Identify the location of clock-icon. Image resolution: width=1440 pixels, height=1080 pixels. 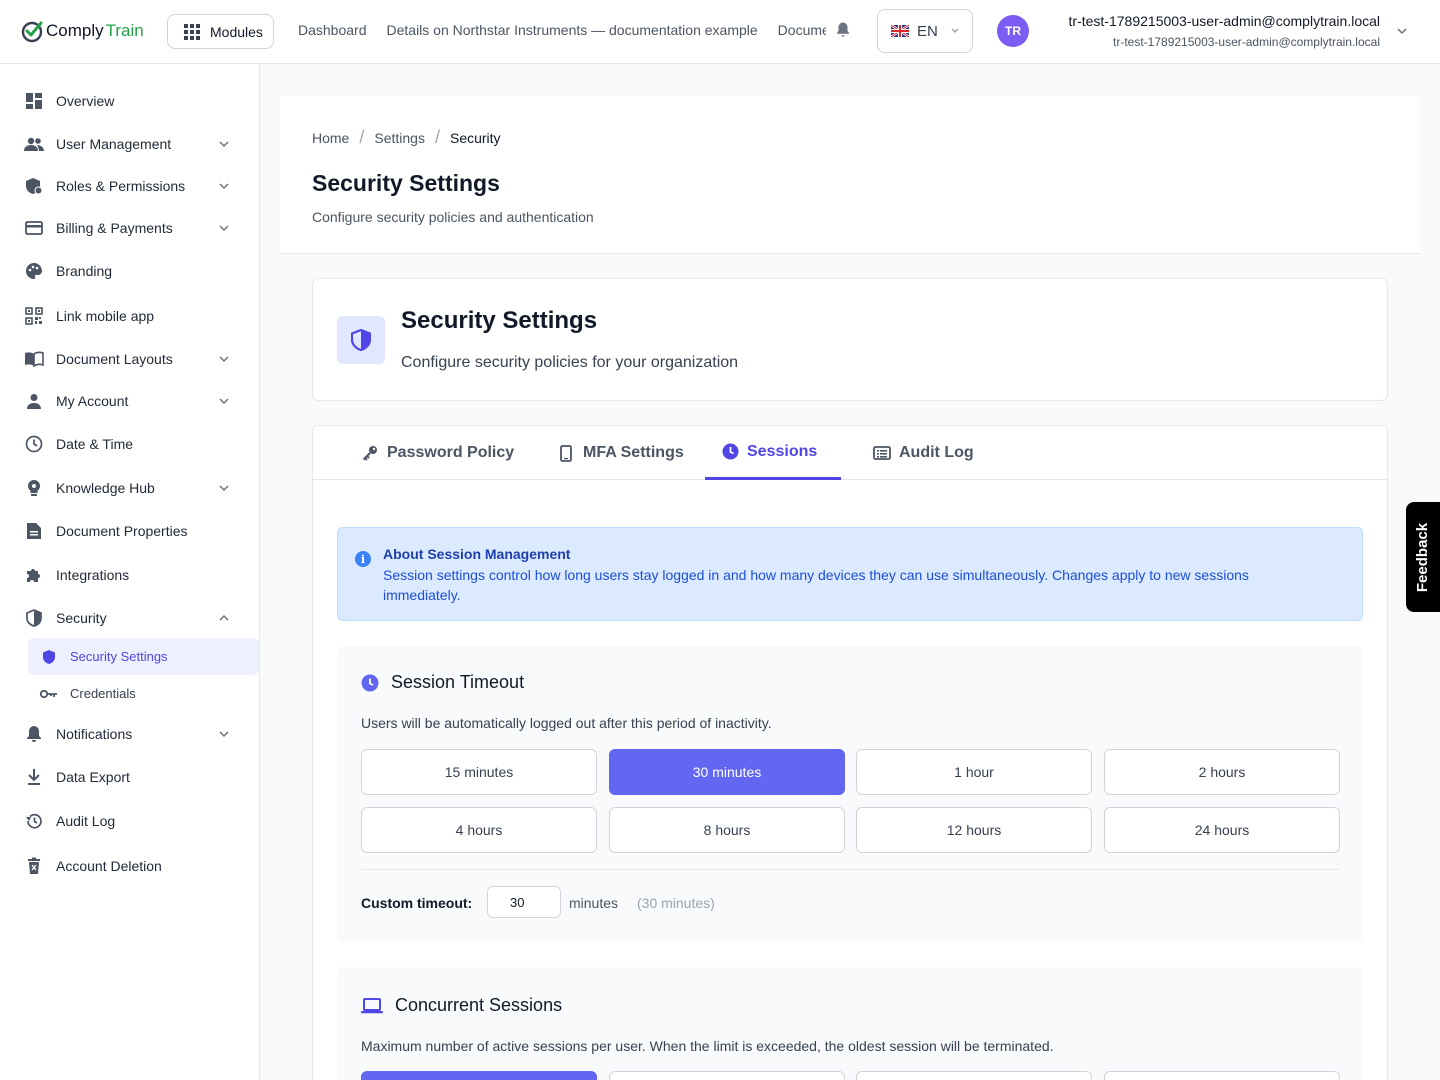
(34, 444).